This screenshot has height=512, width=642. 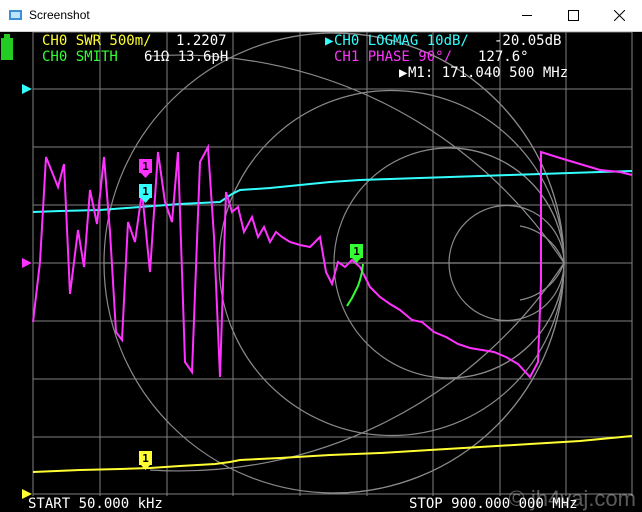 I want to click on logmag-pointer: ▶, so click(x=329, y=41).